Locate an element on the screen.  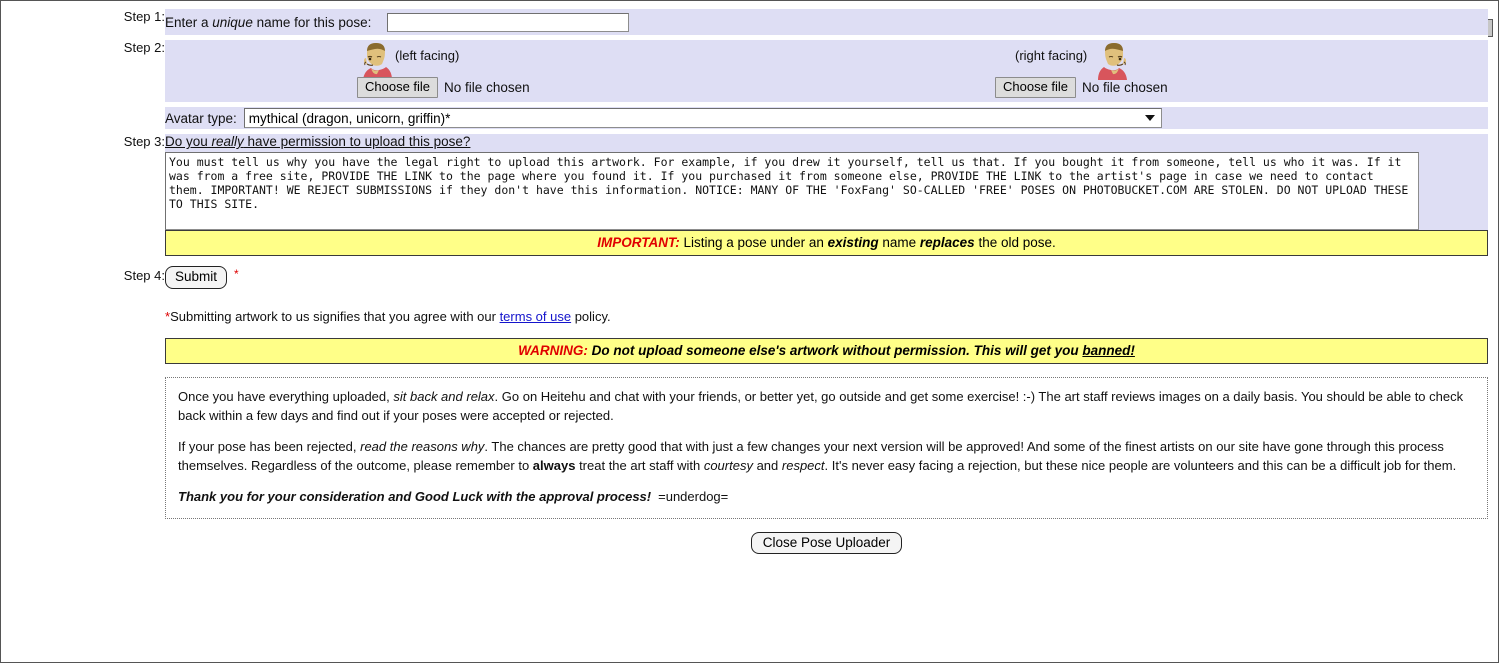
avatar-type-spacer-label is located at coordinates (87, 118).